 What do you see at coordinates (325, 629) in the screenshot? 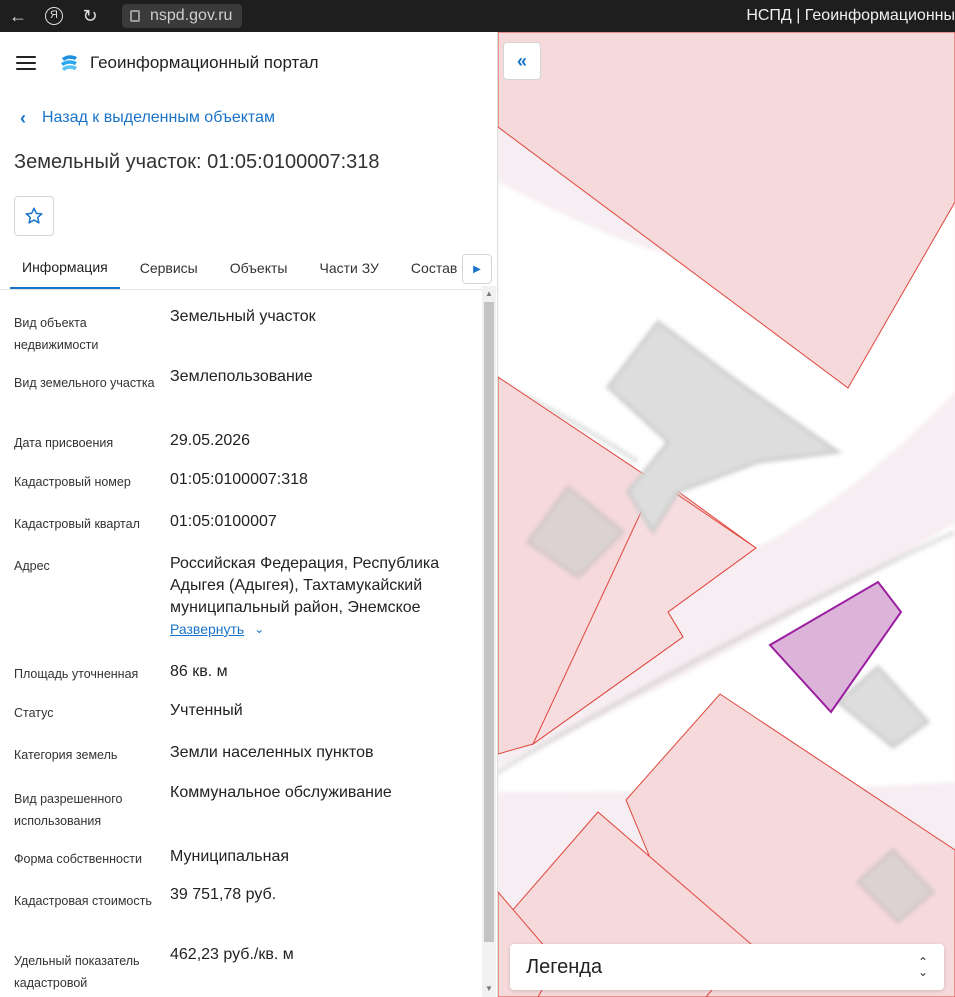
I see `expand-address: Развернуть ⌄` at bounding box center [325, 629].